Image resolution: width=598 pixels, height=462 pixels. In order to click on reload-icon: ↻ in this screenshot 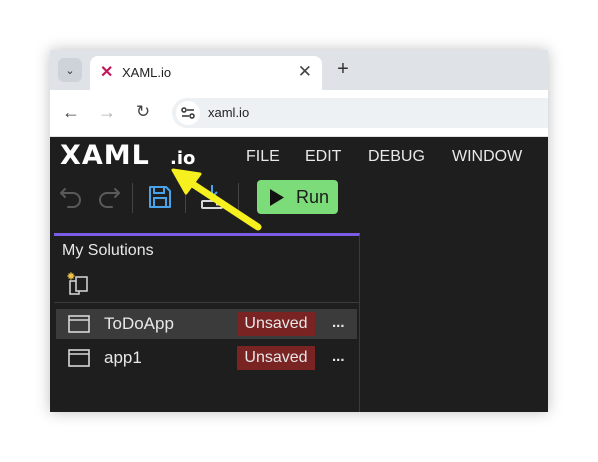, I will do `click(143, 112)`.